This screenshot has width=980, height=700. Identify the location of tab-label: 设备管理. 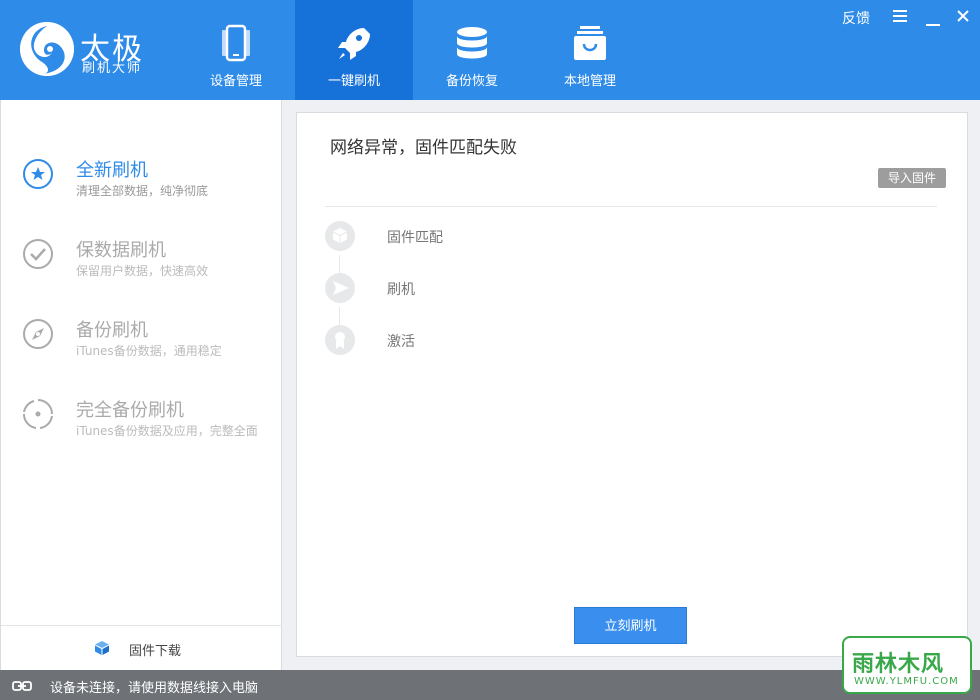
(235, 81).